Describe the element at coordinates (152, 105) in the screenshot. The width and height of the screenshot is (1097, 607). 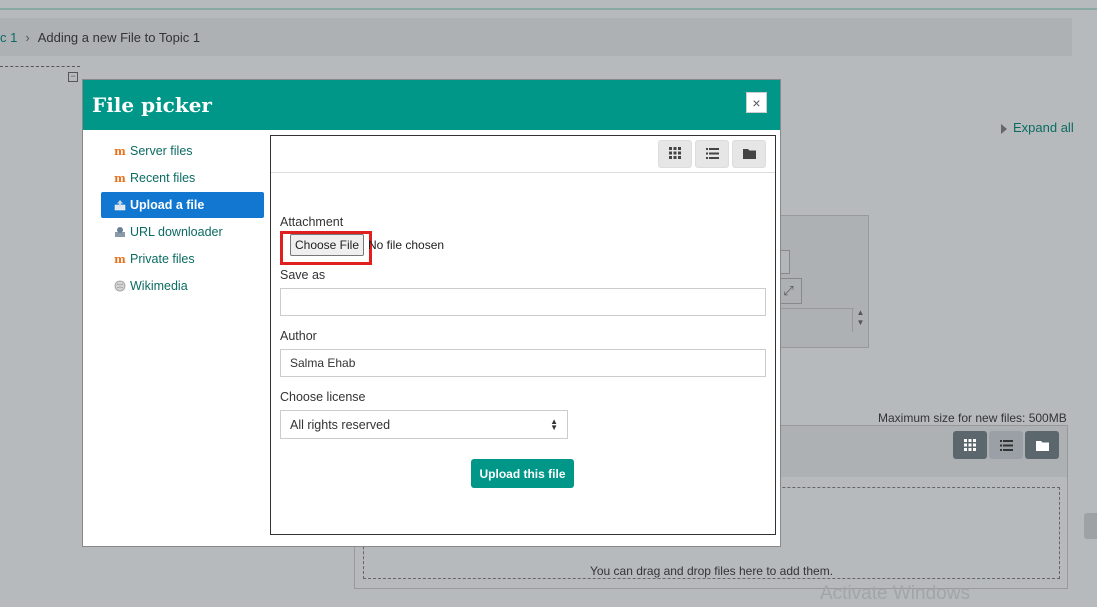
I see `dialog-title: File picker` at that location.